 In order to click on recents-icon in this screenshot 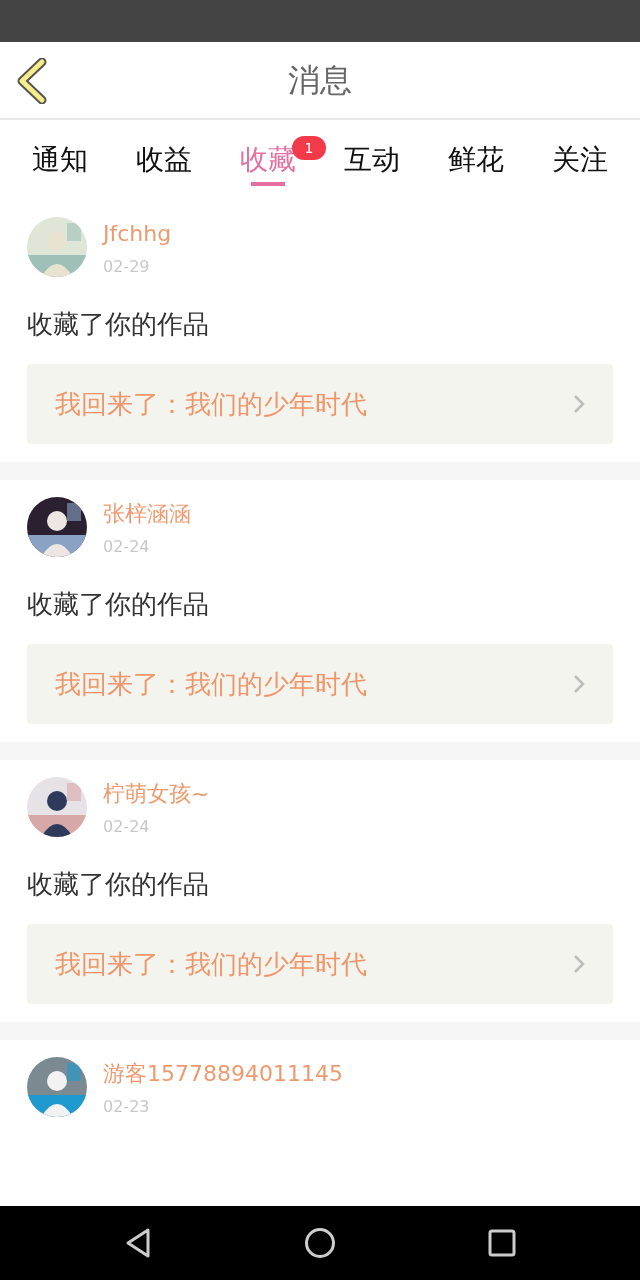, I will do `click(502, 1243)`.